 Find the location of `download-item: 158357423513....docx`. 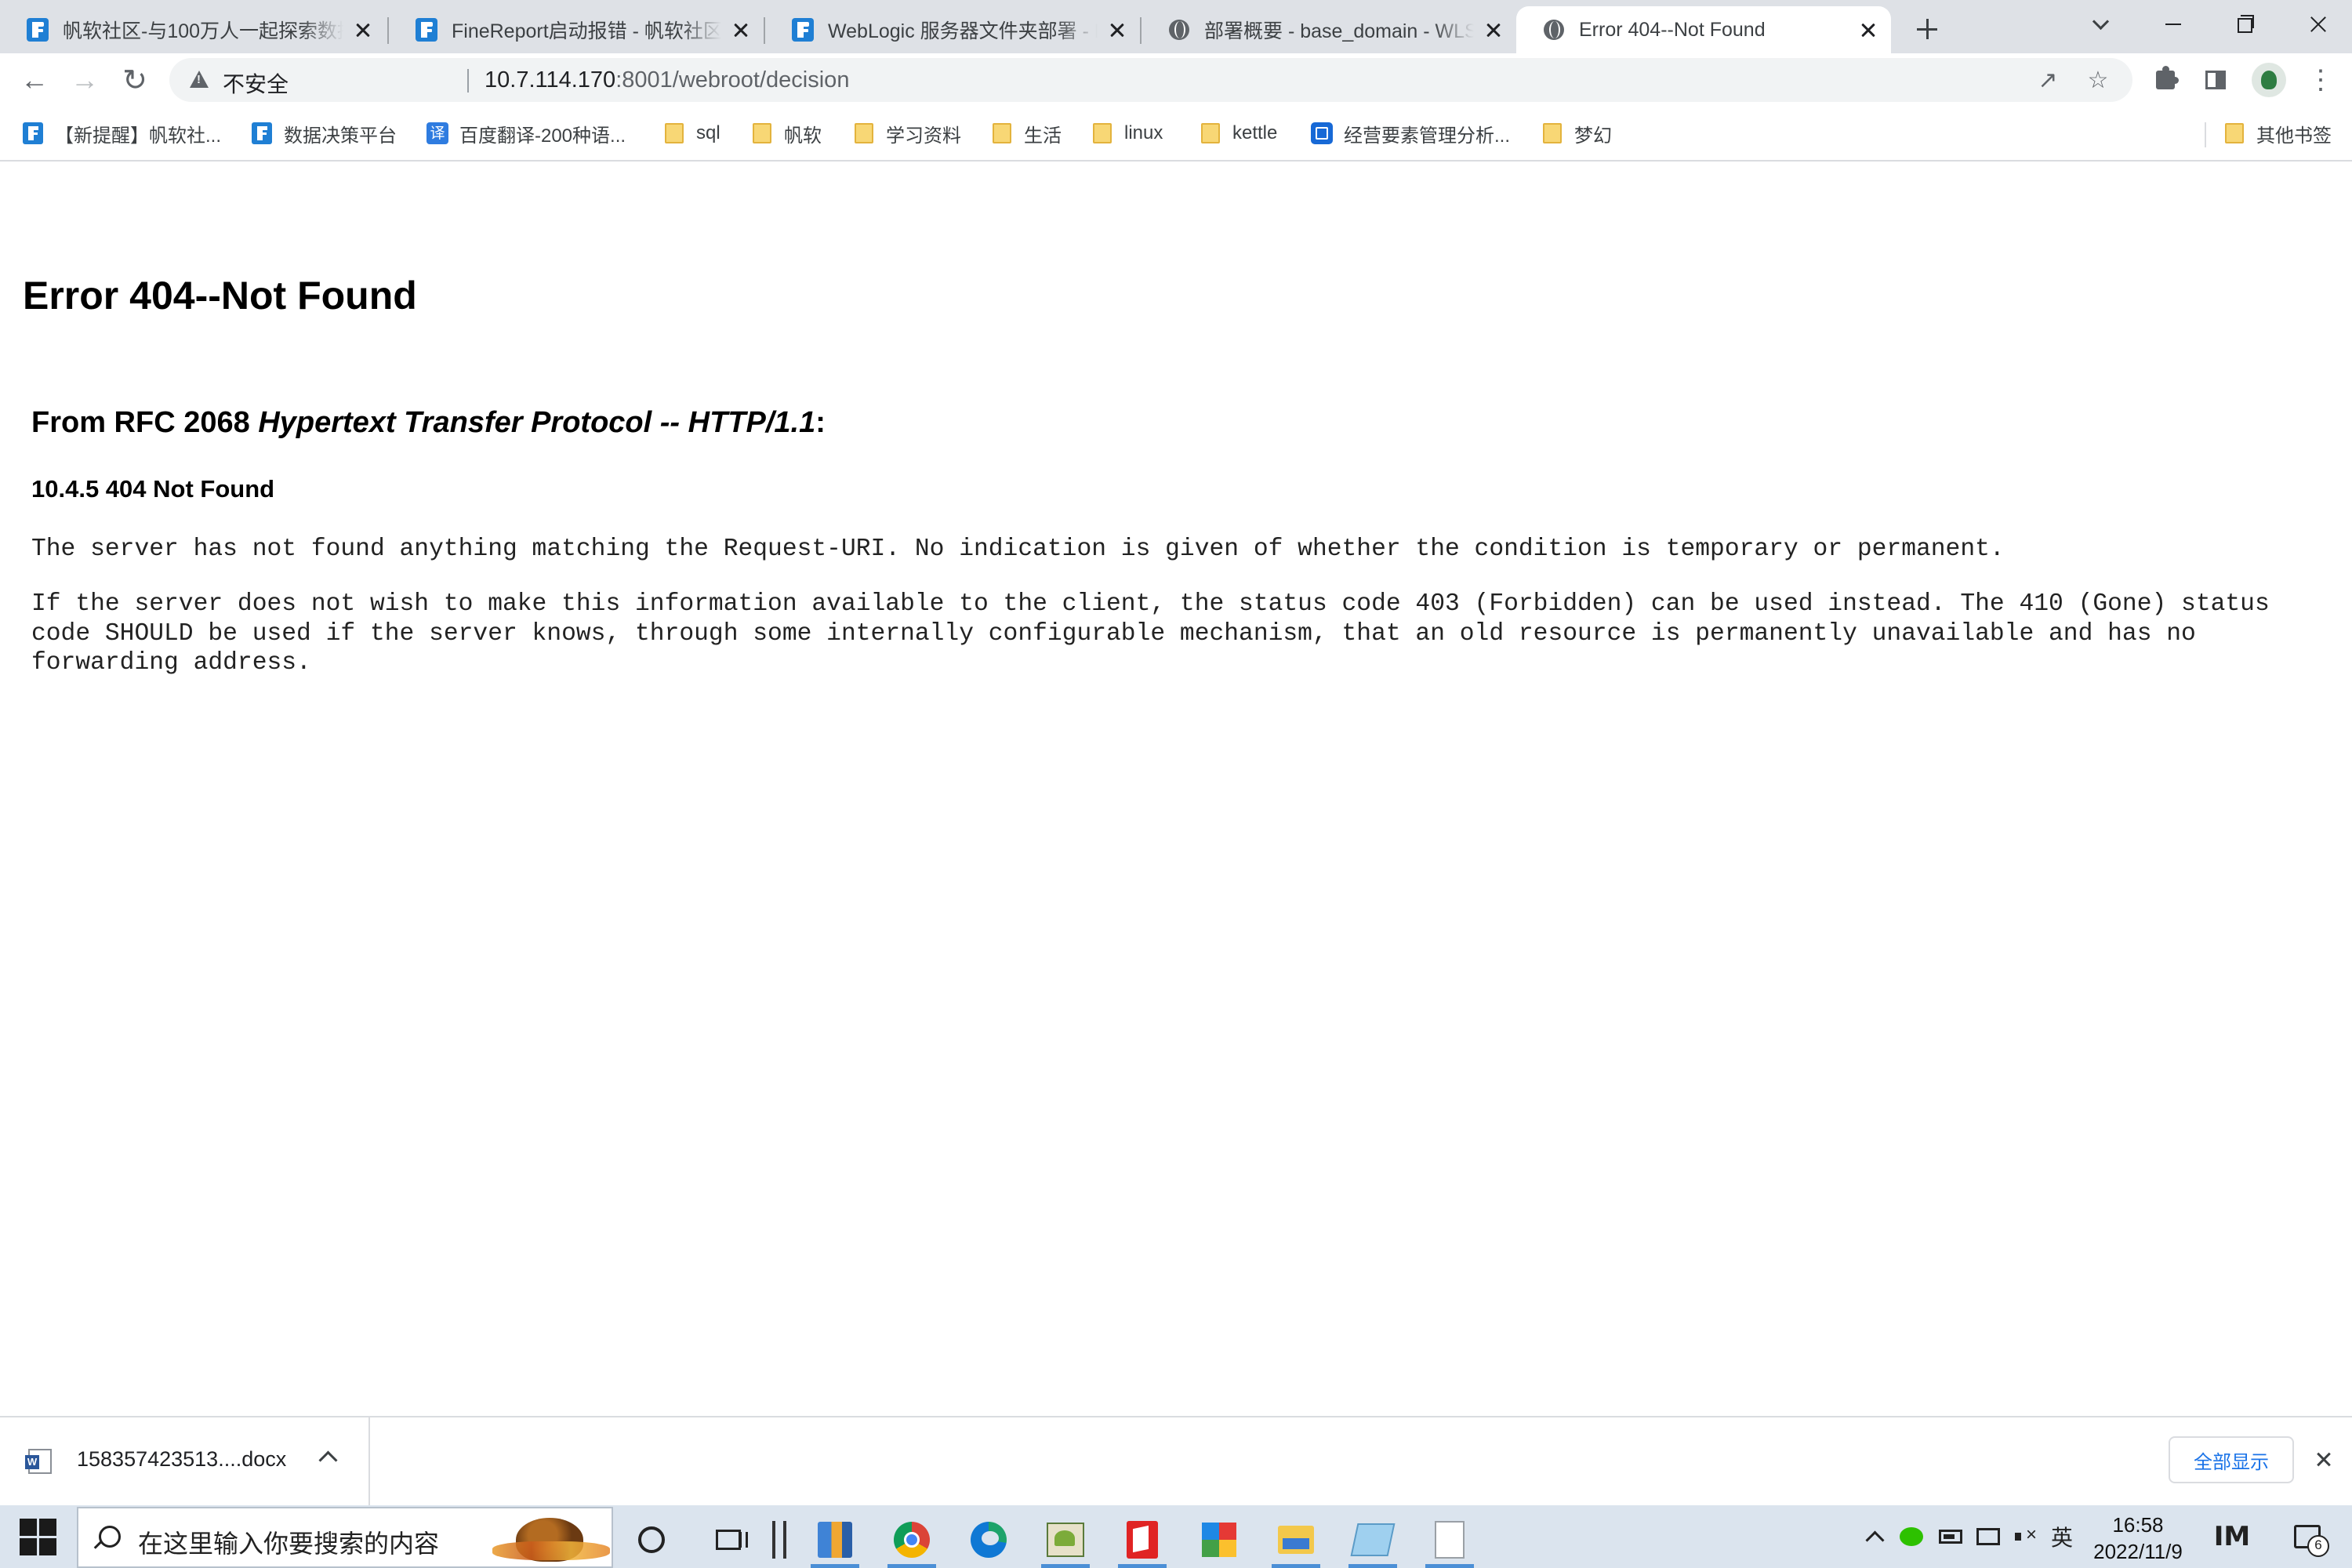

download-item: 158357423513....docx is located at coordinates (185, 1461).